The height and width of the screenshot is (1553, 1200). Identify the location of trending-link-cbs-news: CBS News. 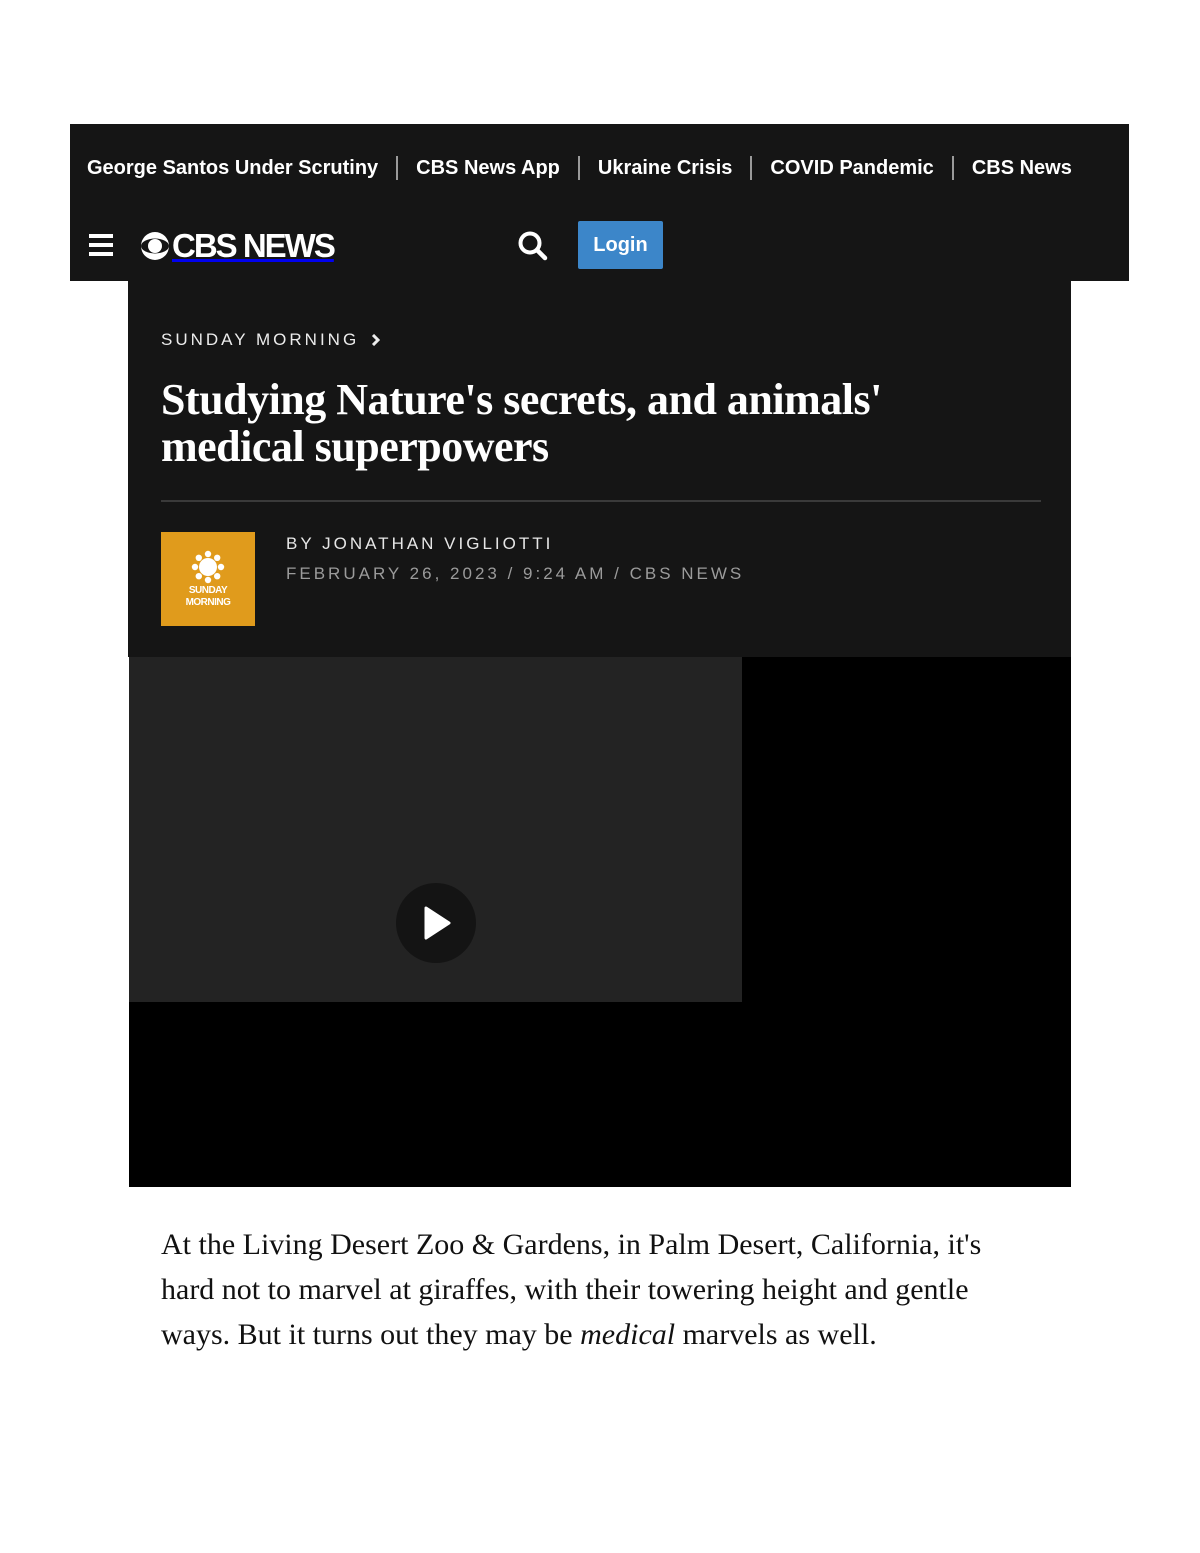
(1022, 168).